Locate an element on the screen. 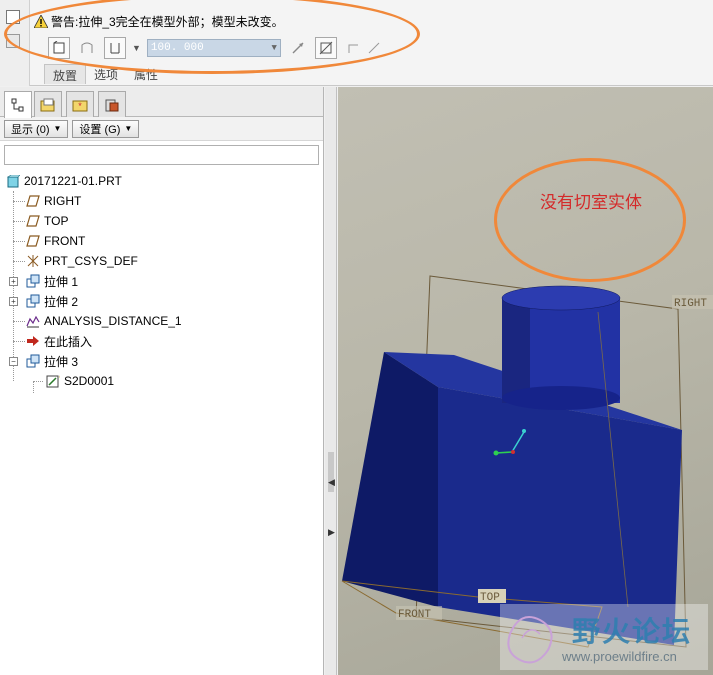 Image resolution: width=713 pixels, height=675 pixels. tree-item-sketch: * S2D0001 is located at coordinates (80, 381).